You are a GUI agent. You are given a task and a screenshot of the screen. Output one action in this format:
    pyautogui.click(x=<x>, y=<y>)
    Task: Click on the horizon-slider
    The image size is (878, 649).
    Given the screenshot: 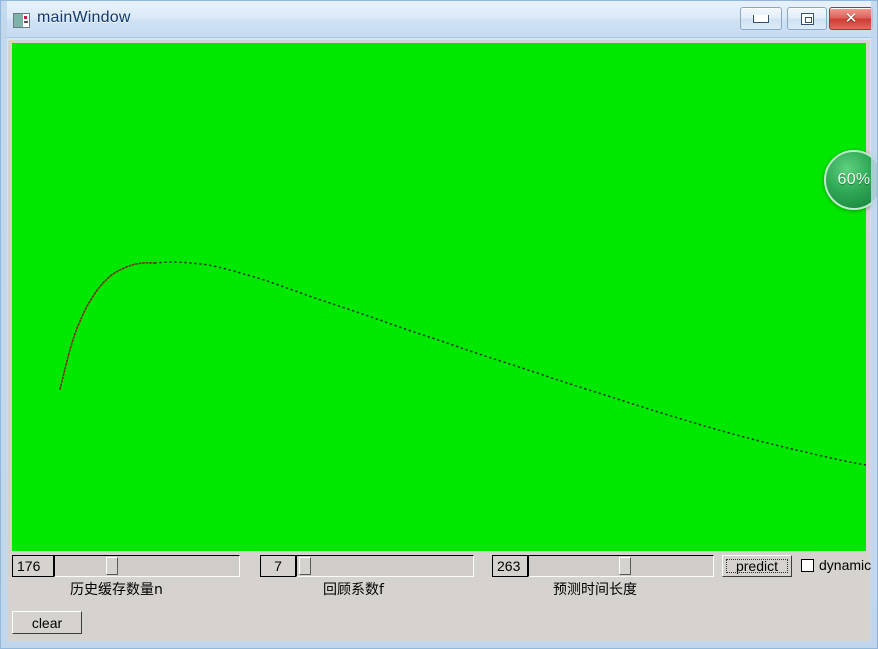 What is the action you would take?
    pyautogui.click(x=621, y=566)
    